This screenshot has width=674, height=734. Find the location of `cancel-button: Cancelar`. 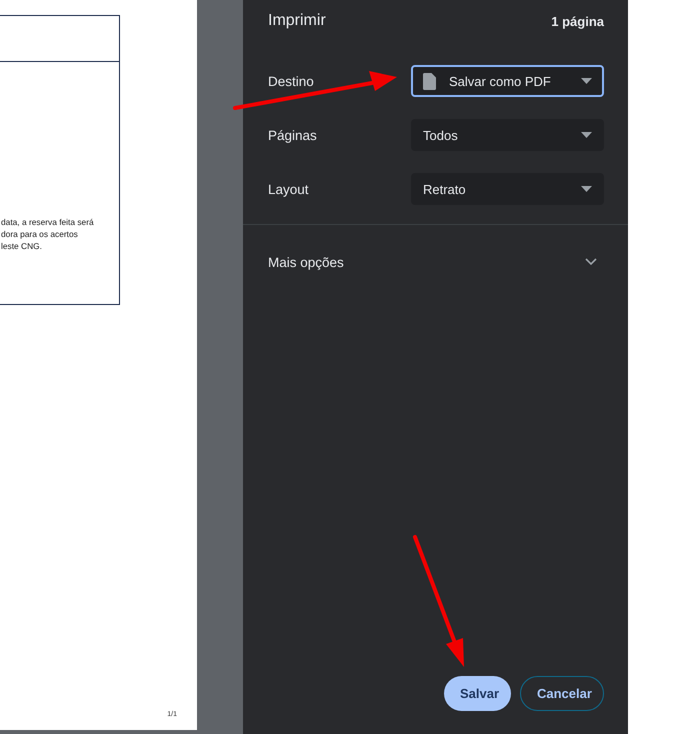

cancel-button: Cancelar is located at coordinates (562, 693).